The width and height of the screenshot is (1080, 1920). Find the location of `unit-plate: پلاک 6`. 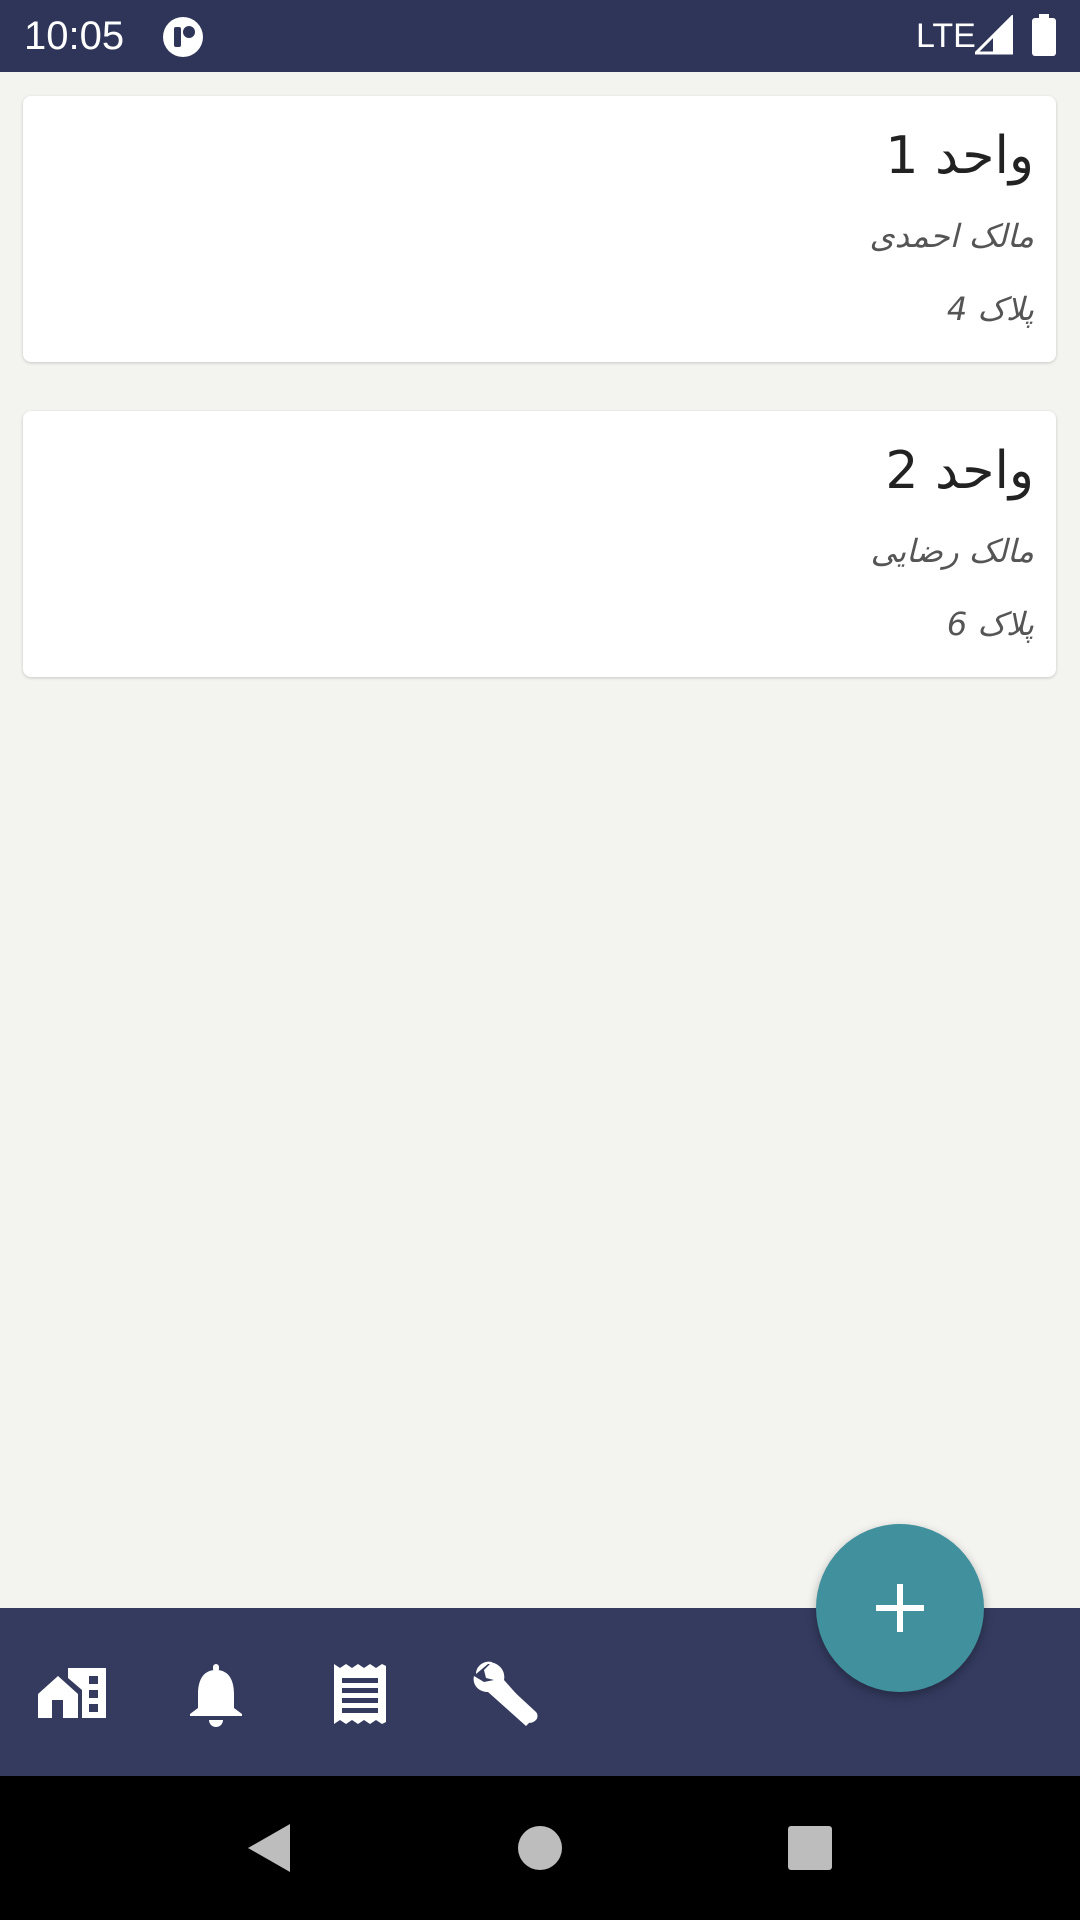

unit-plate: پلاک 6 is located at coordinates (990, 624).